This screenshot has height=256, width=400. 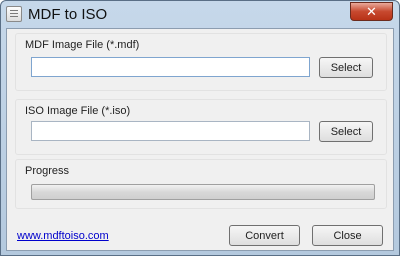 What do you see at coordinates (14, 14) in the screenshot?
I see `document-icon` at bounding box center [14, 14].